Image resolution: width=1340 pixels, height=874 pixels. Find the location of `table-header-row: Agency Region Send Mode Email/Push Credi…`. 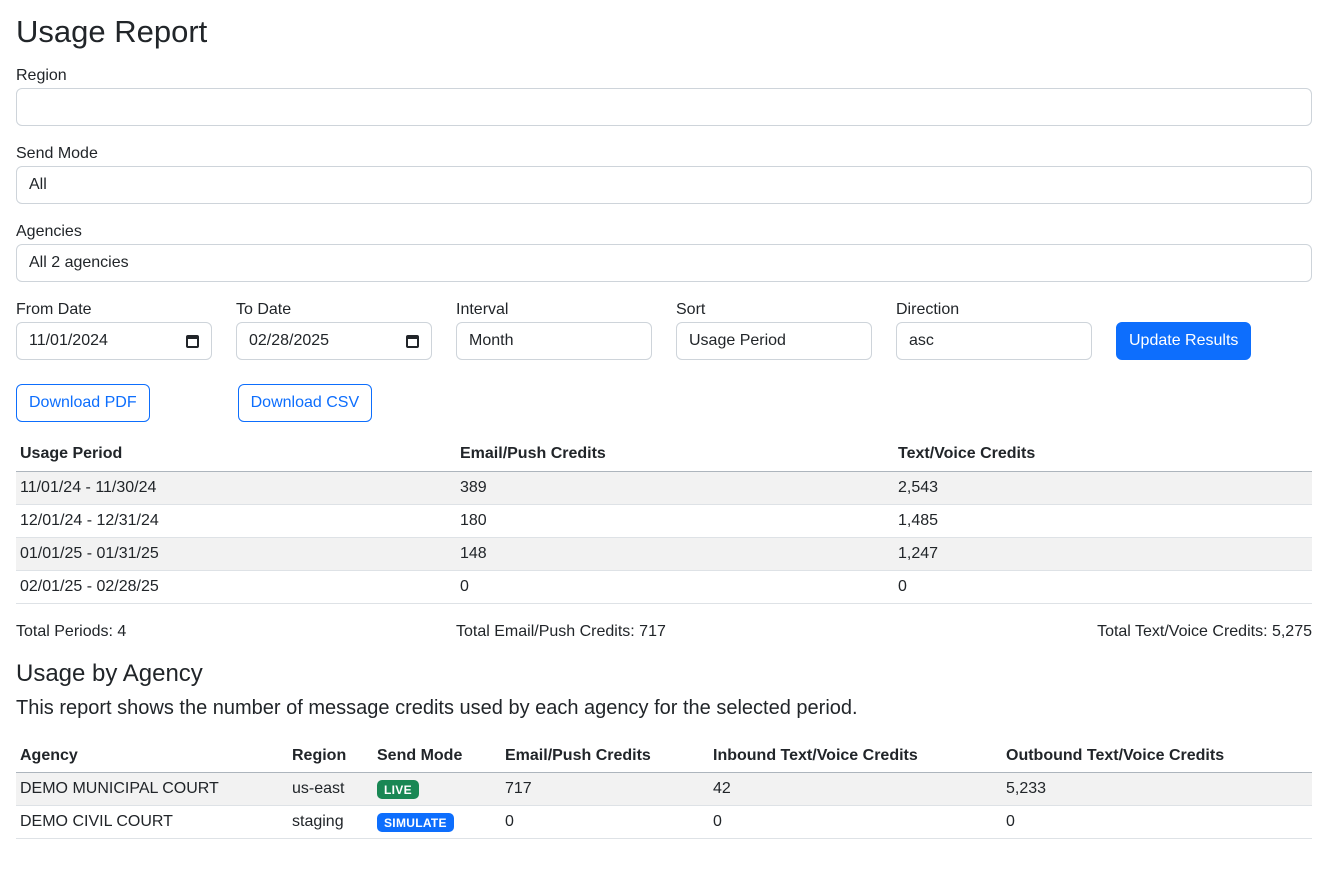

table-header-row: Agency Region Send Mode Email/Push Credi… is located at coordinates (664, 756).